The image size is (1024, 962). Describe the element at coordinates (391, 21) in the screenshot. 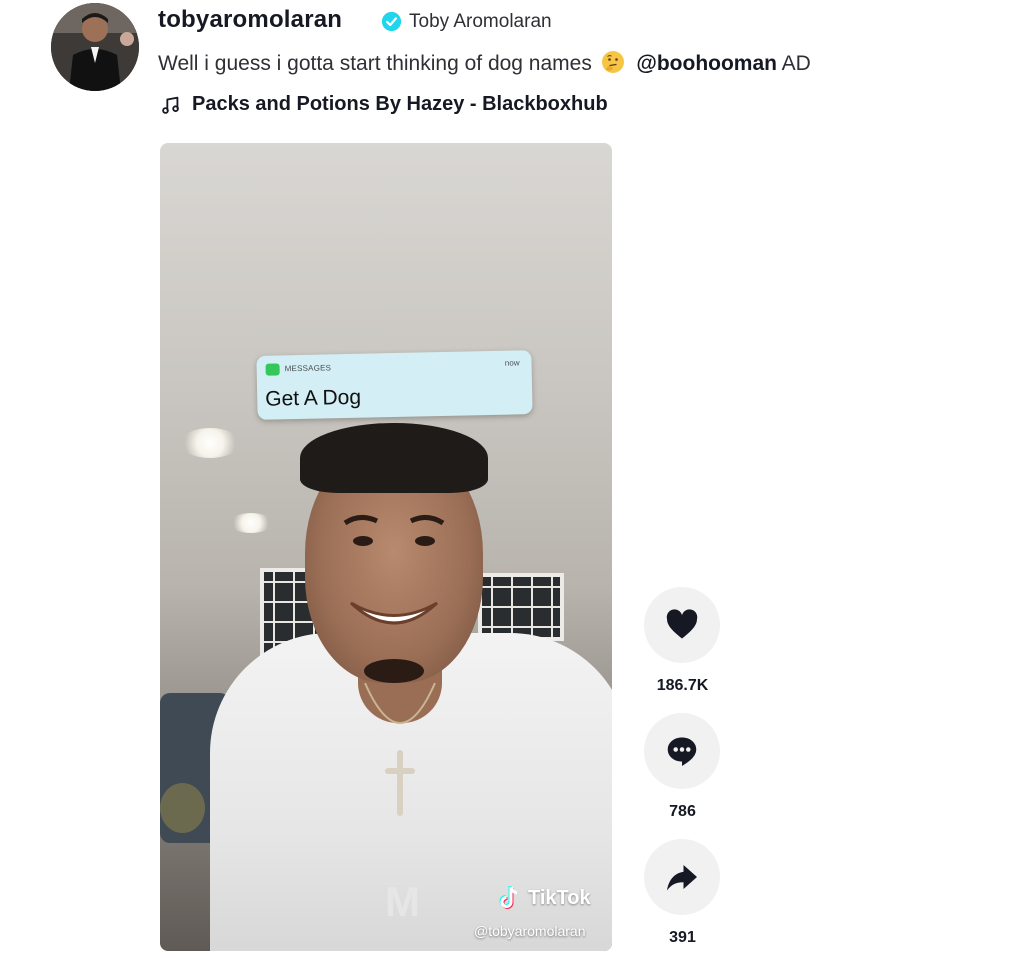

I see `verified-badge-icon` at that location.